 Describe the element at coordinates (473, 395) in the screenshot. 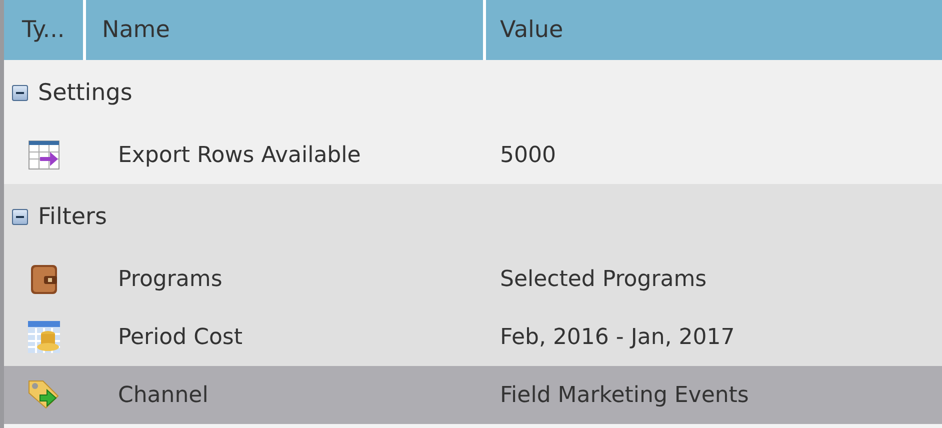

I see `table-row: Channel Field Marketing Events` at that location.